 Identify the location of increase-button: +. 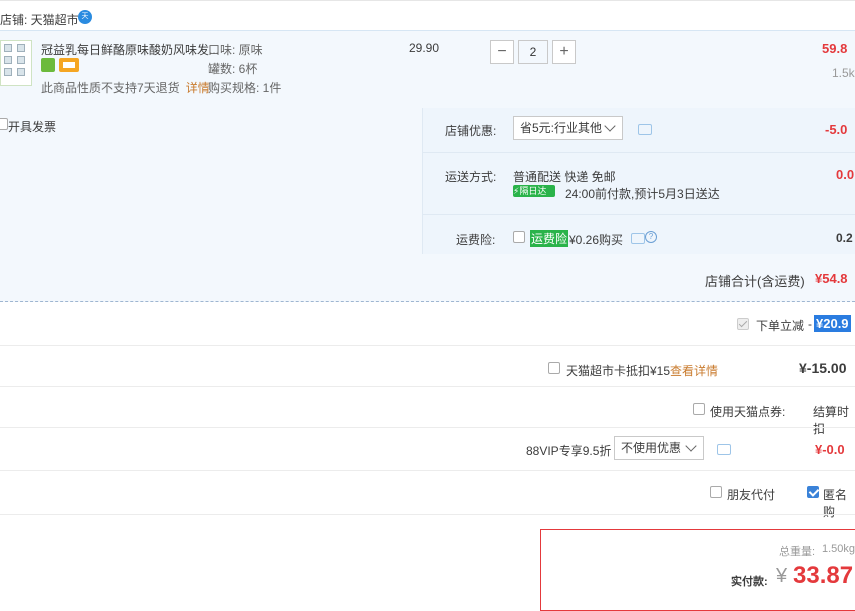
(564, 52).